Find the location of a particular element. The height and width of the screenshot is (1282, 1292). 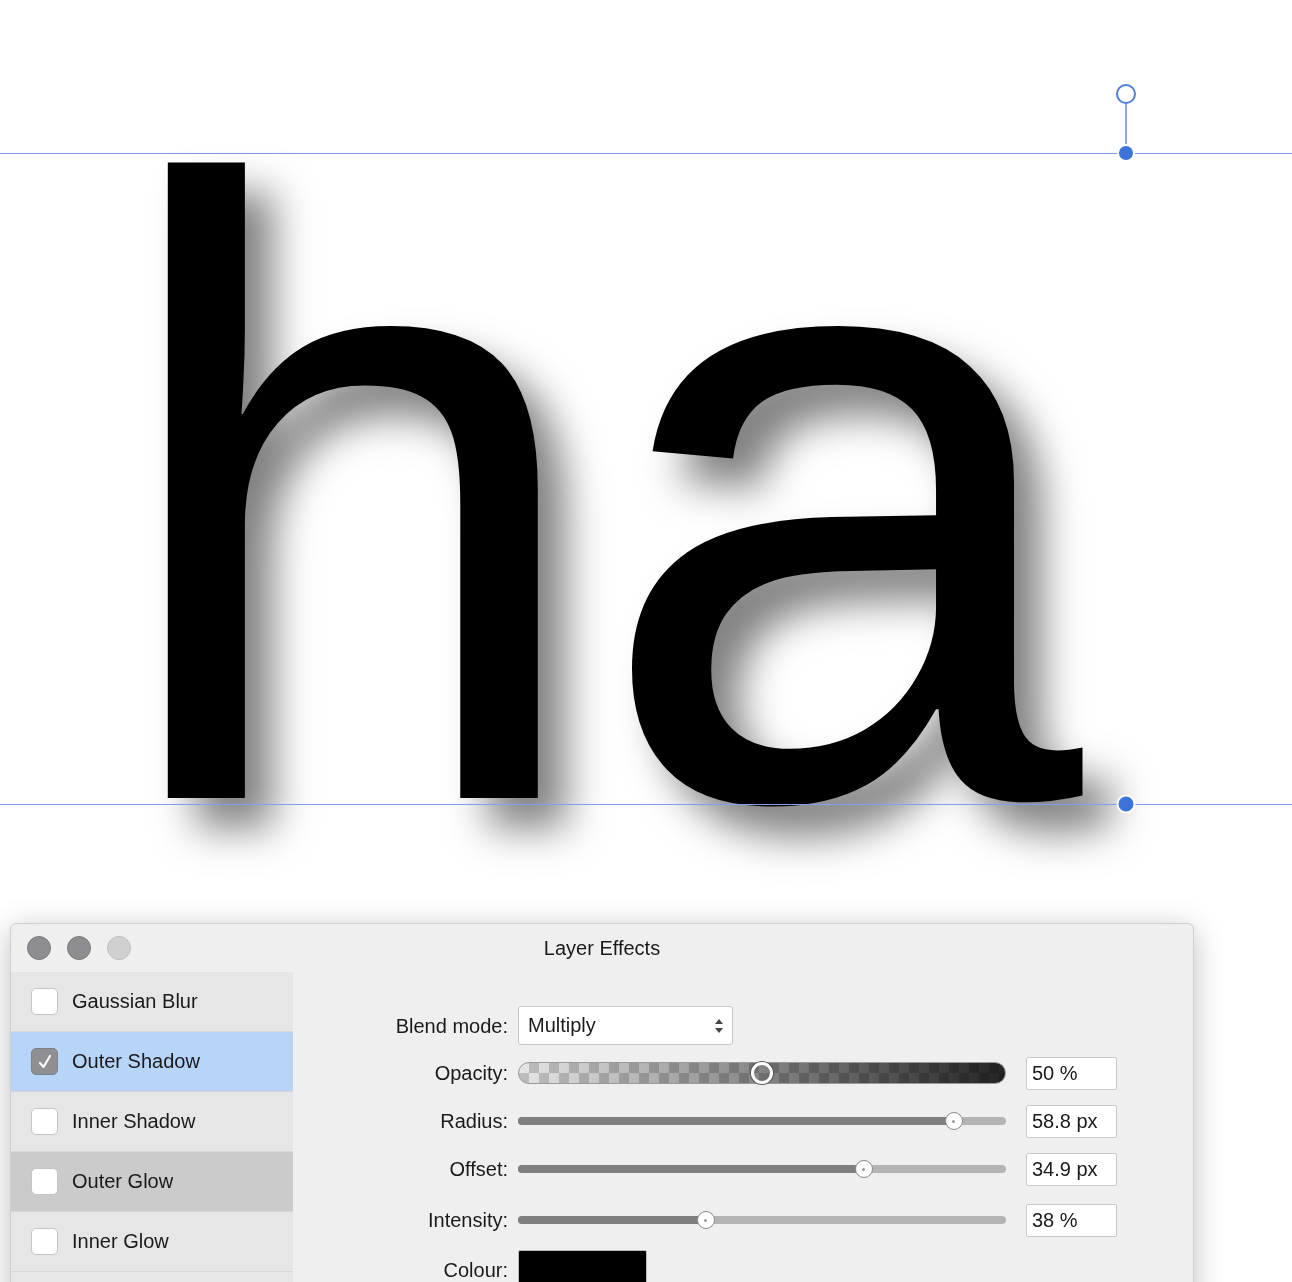

effect-label: Gaussian Blur is located at coordinates (135, 1001).